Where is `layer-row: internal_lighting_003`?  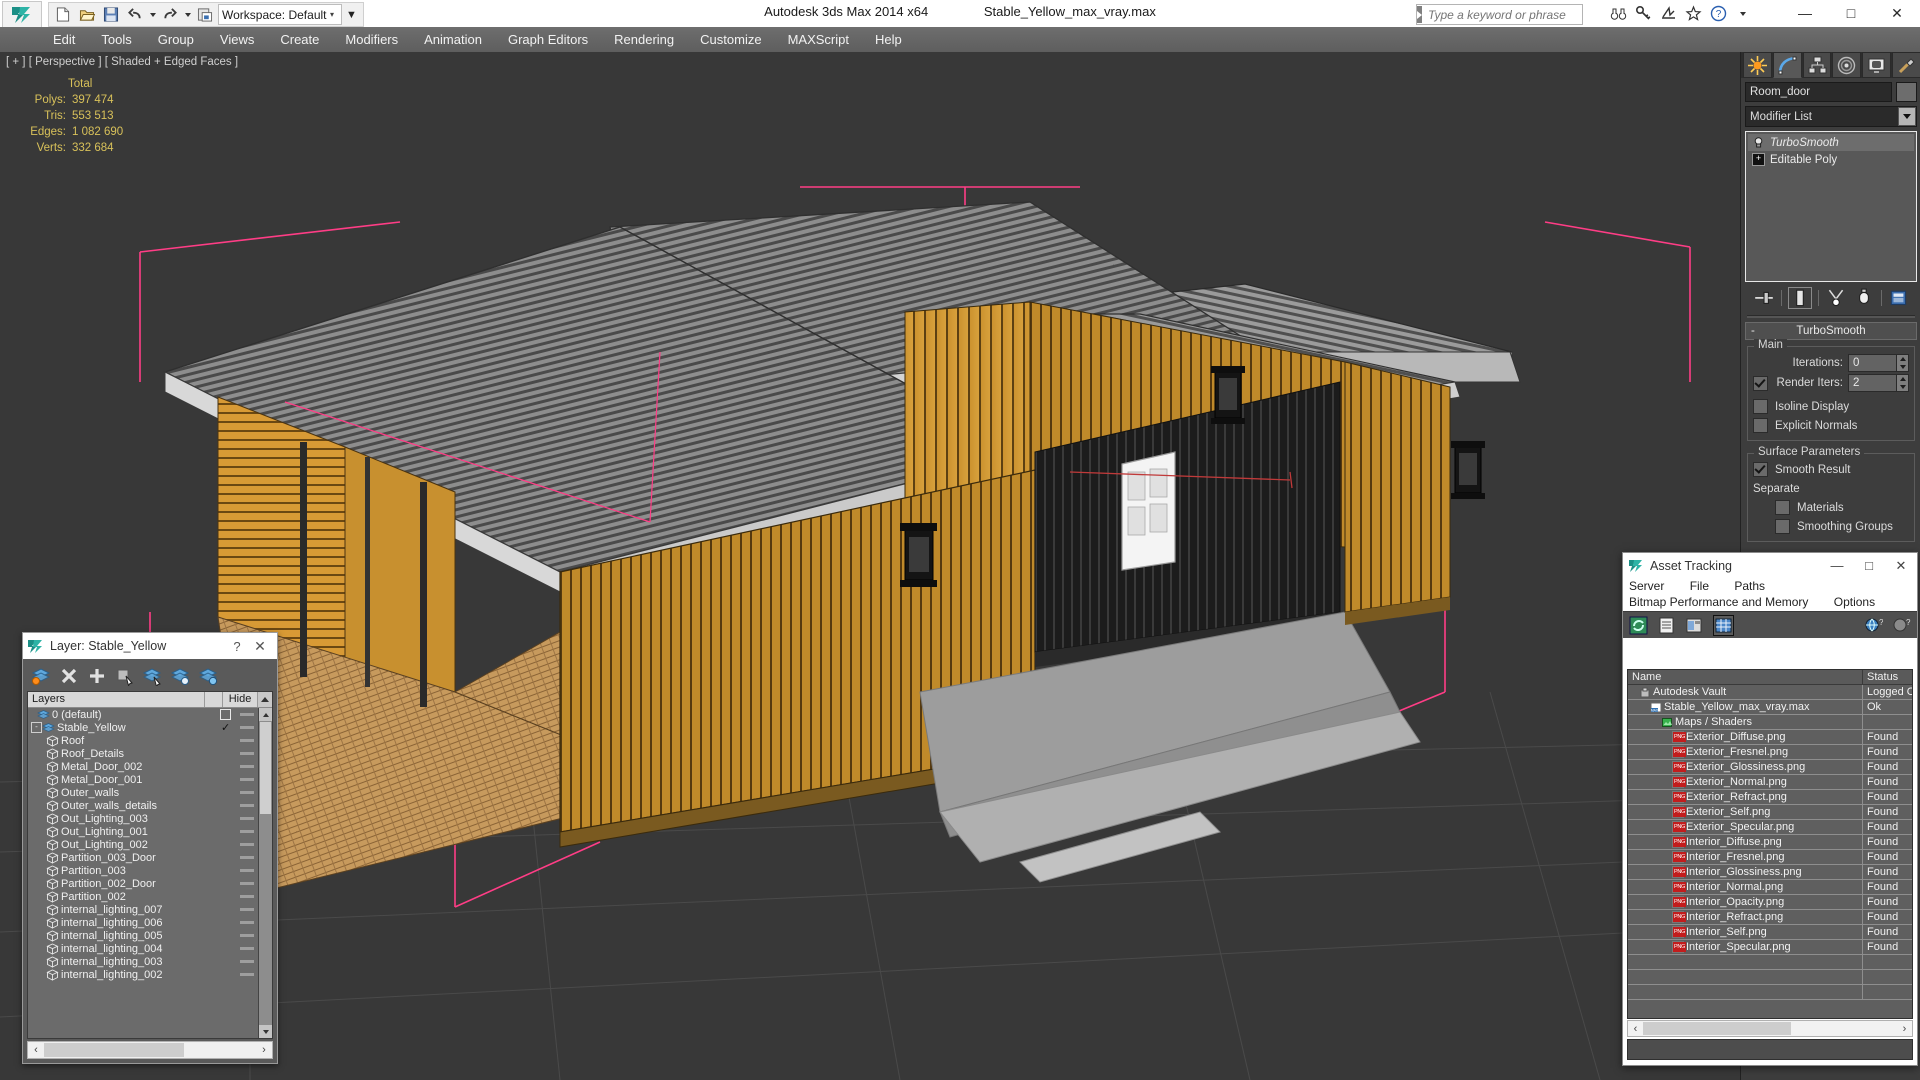
layer-row: internal_lighting_003 is located at coordinates (143, 961).